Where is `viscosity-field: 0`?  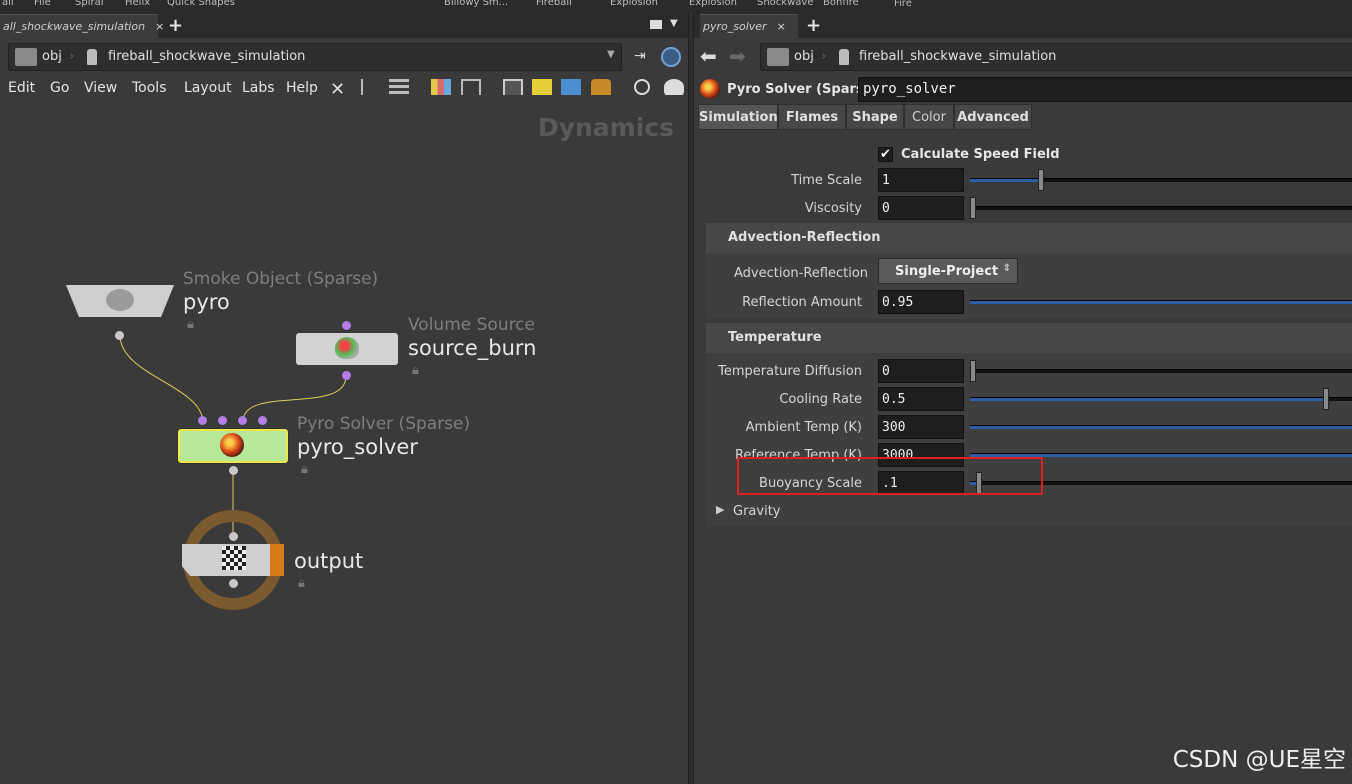 viscosity-field: 0 is located at coordinates (921, 208).